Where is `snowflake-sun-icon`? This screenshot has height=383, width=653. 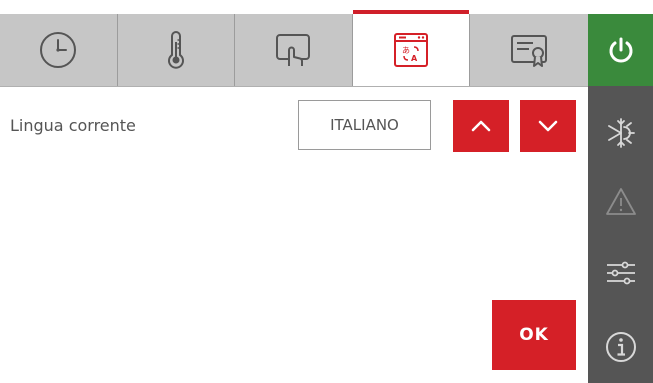
snowflake-sun-icon is located at coordinates (621, 133).